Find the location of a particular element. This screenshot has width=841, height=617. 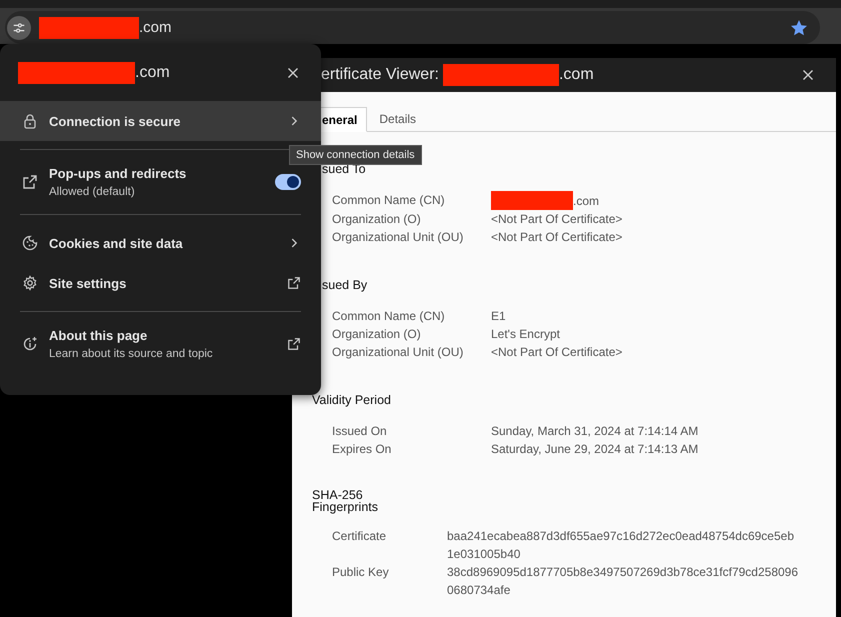

field-label: Certificate is located at coordinates (360, 536).